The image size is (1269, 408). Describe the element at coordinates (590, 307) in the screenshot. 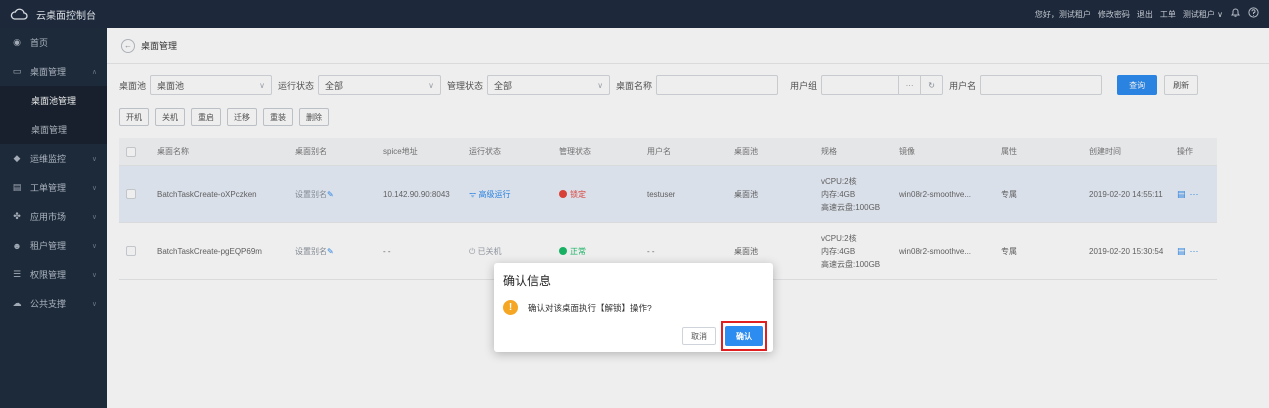

I see `dialog-message: 确认对该桌面执行【解锁】操作?` at that location.